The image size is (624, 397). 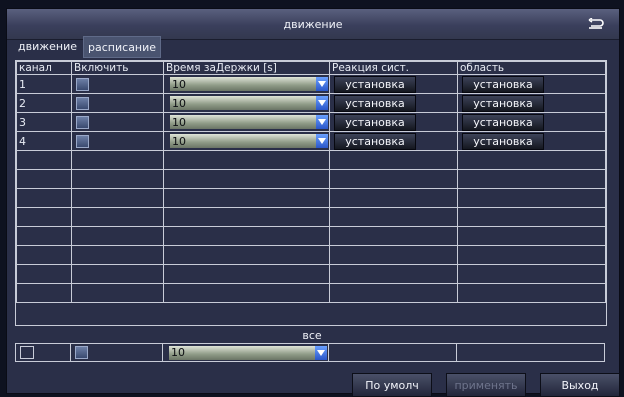 What do you see at coordinates (248, 352) in the screenshot?
I see `delay-all-select: 10` at bounding box center [248, 352].